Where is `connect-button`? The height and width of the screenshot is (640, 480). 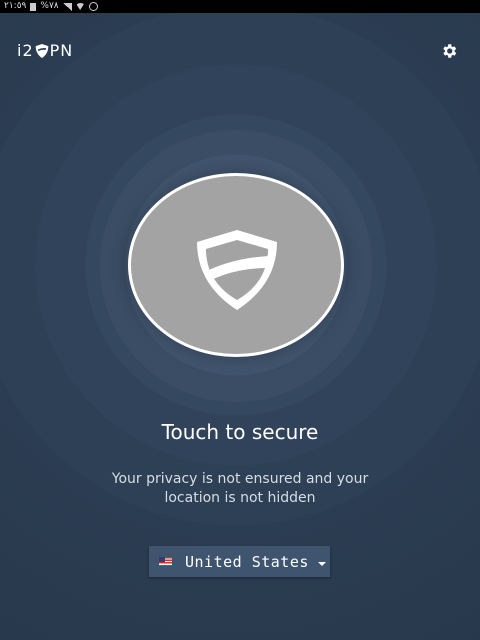 connect-button is located at coordinates (236, 265).